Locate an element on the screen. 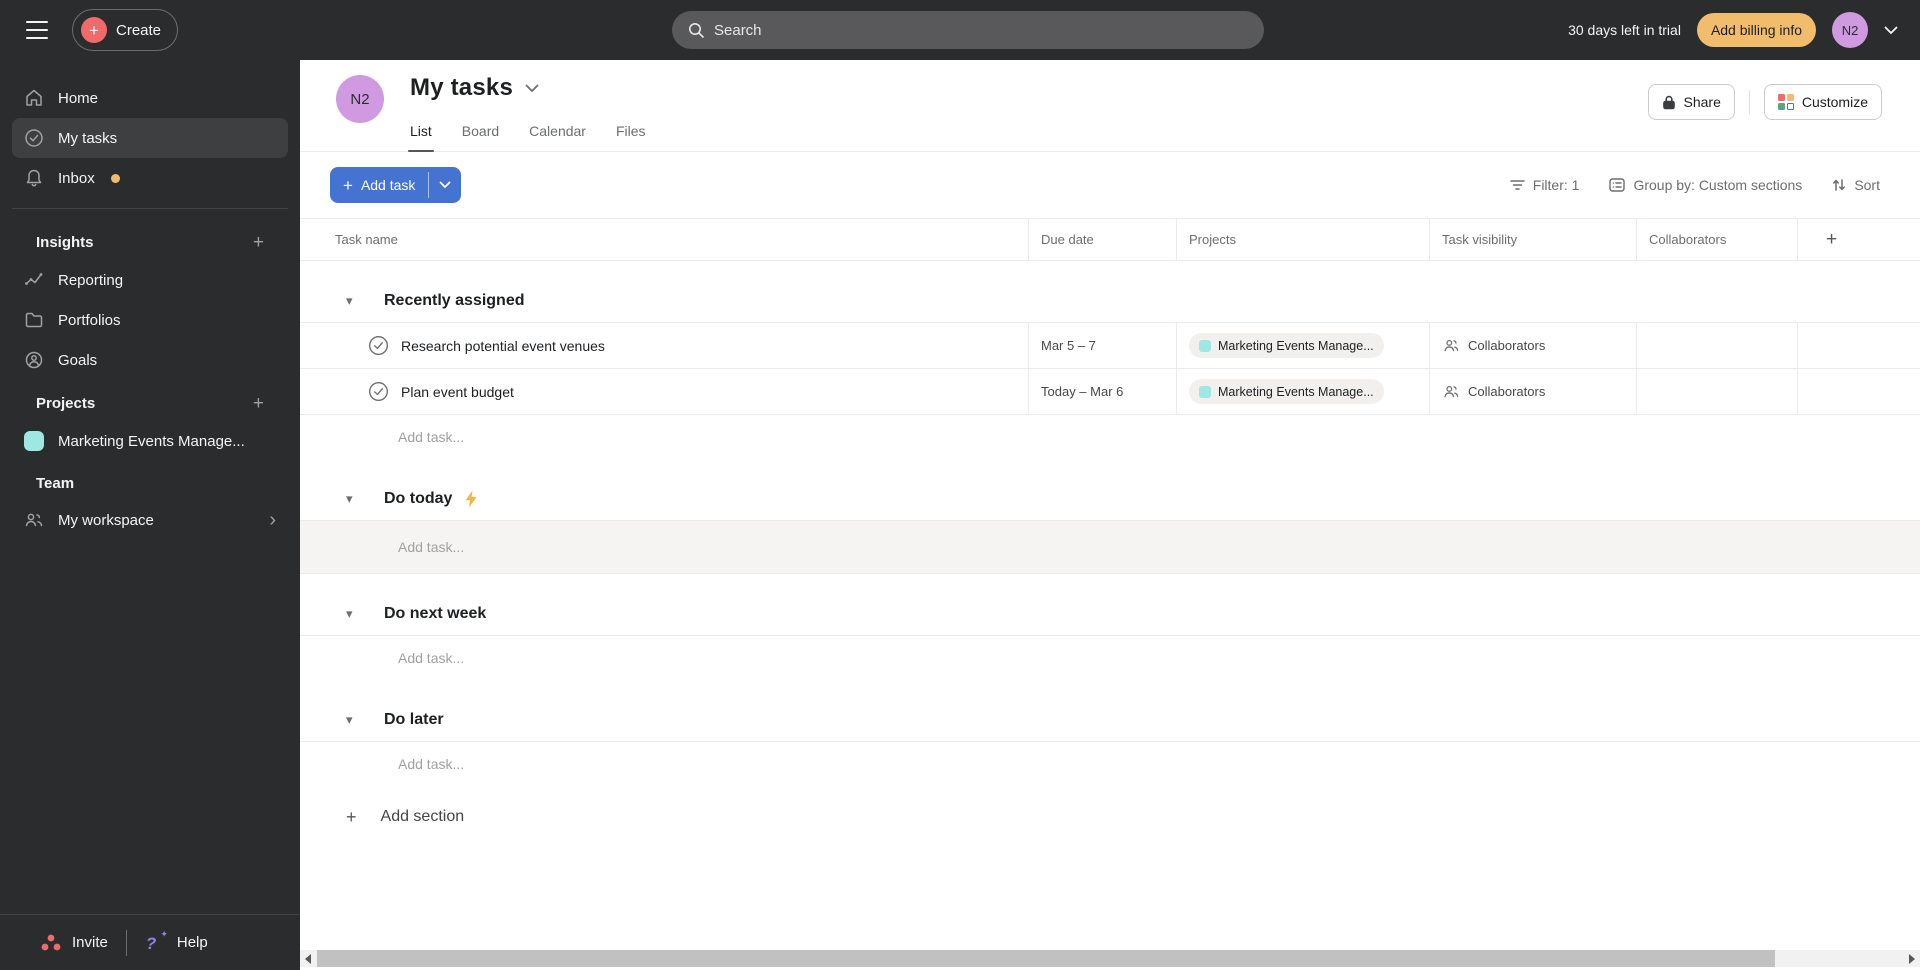 The height and width of the screenshot is (970, 1920). add-column-button: + is located at coordinates (1859, 239).